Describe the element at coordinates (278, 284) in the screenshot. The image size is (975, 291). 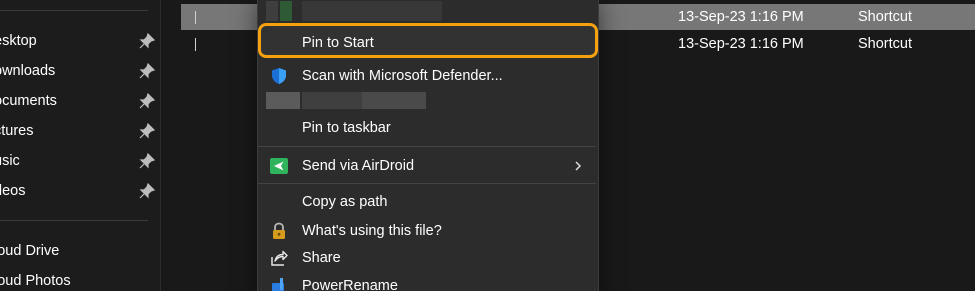
I see `powerrename-icon` at that location.